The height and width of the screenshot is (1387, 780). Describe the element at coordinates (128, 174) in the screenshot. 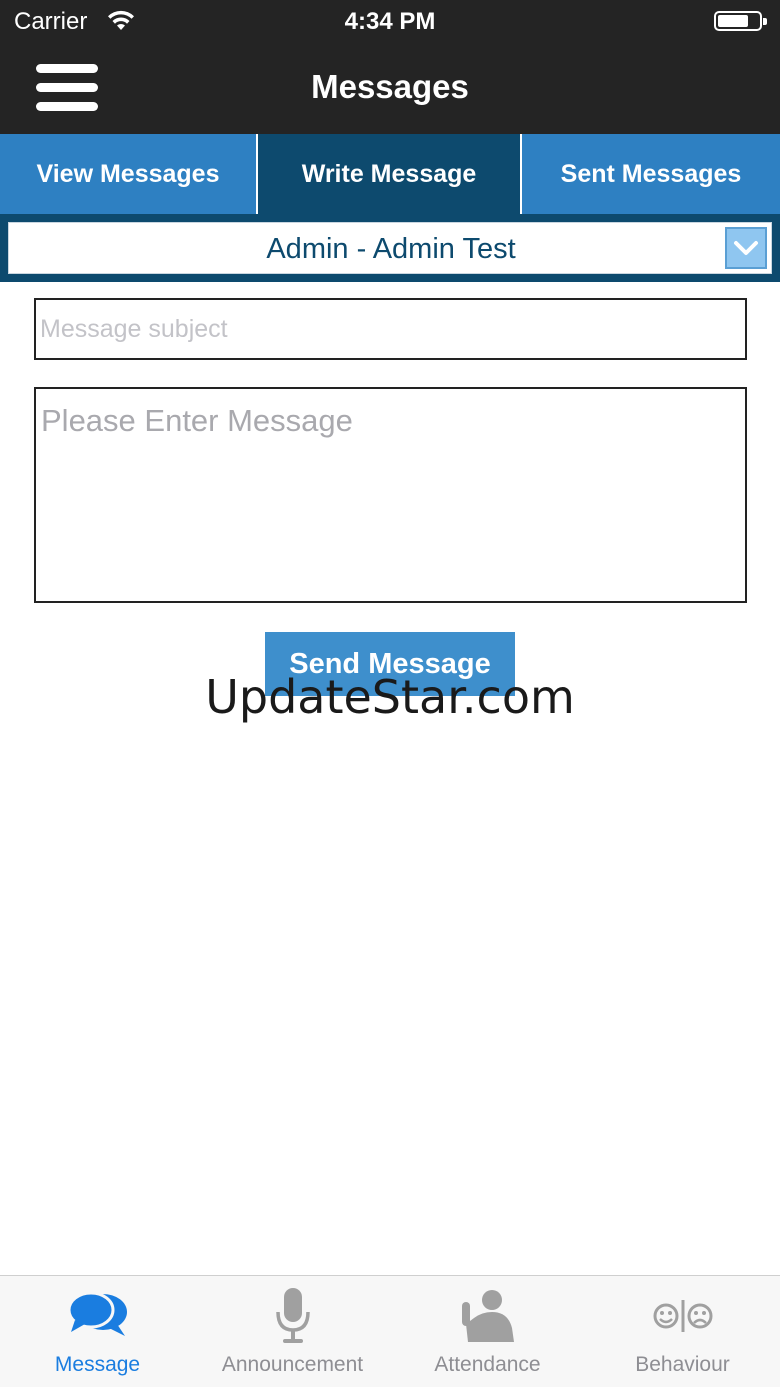

I see `tab-view-messages: View Messages` at that location.